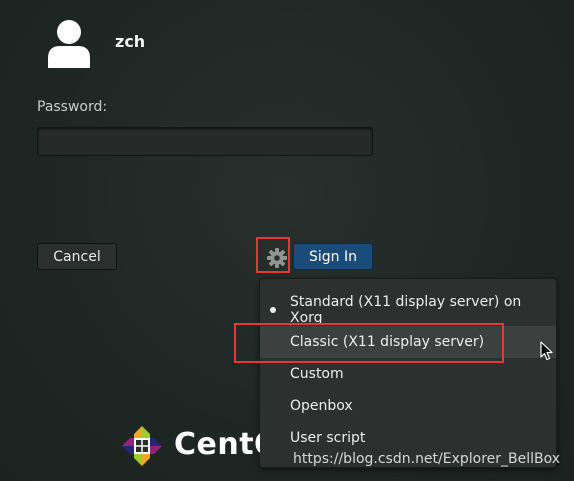 The width and height of the screenshot is (574, 481). What do you see at coordinates (427, 459) in the screenshot?
I see `watermark-text: https://blog.csdn.net/Explorer_BellBox` at bounding box center [427, 459].